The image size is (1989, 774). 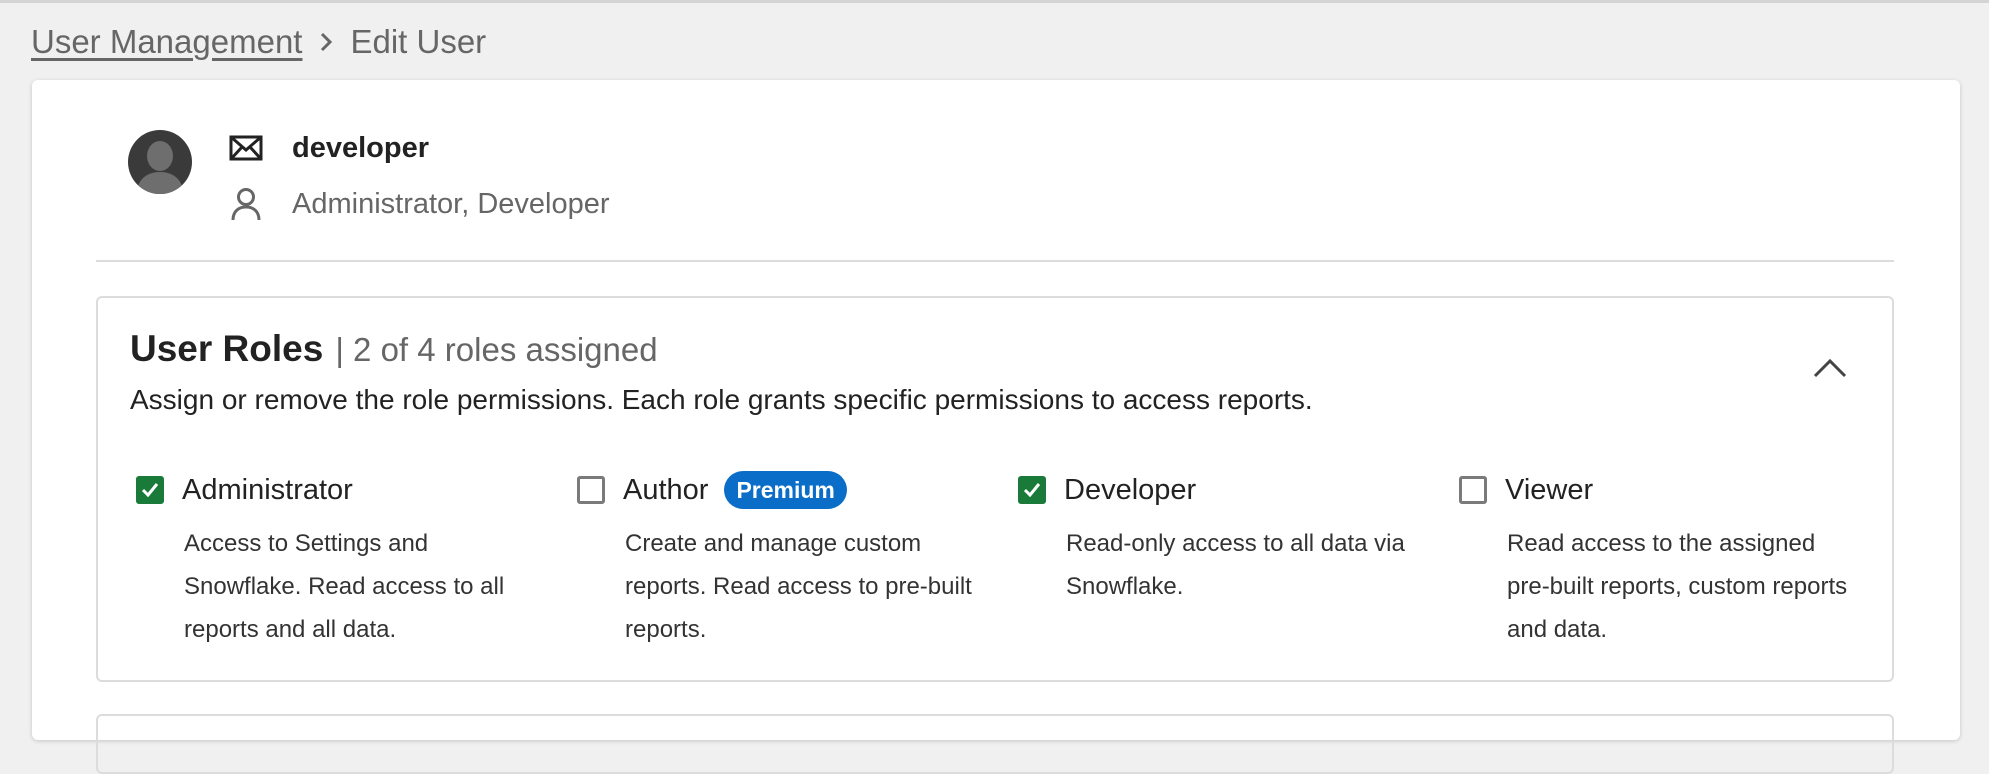 I want to click on breadcrumb: User Management Edit User, so click(x=258, y=42).